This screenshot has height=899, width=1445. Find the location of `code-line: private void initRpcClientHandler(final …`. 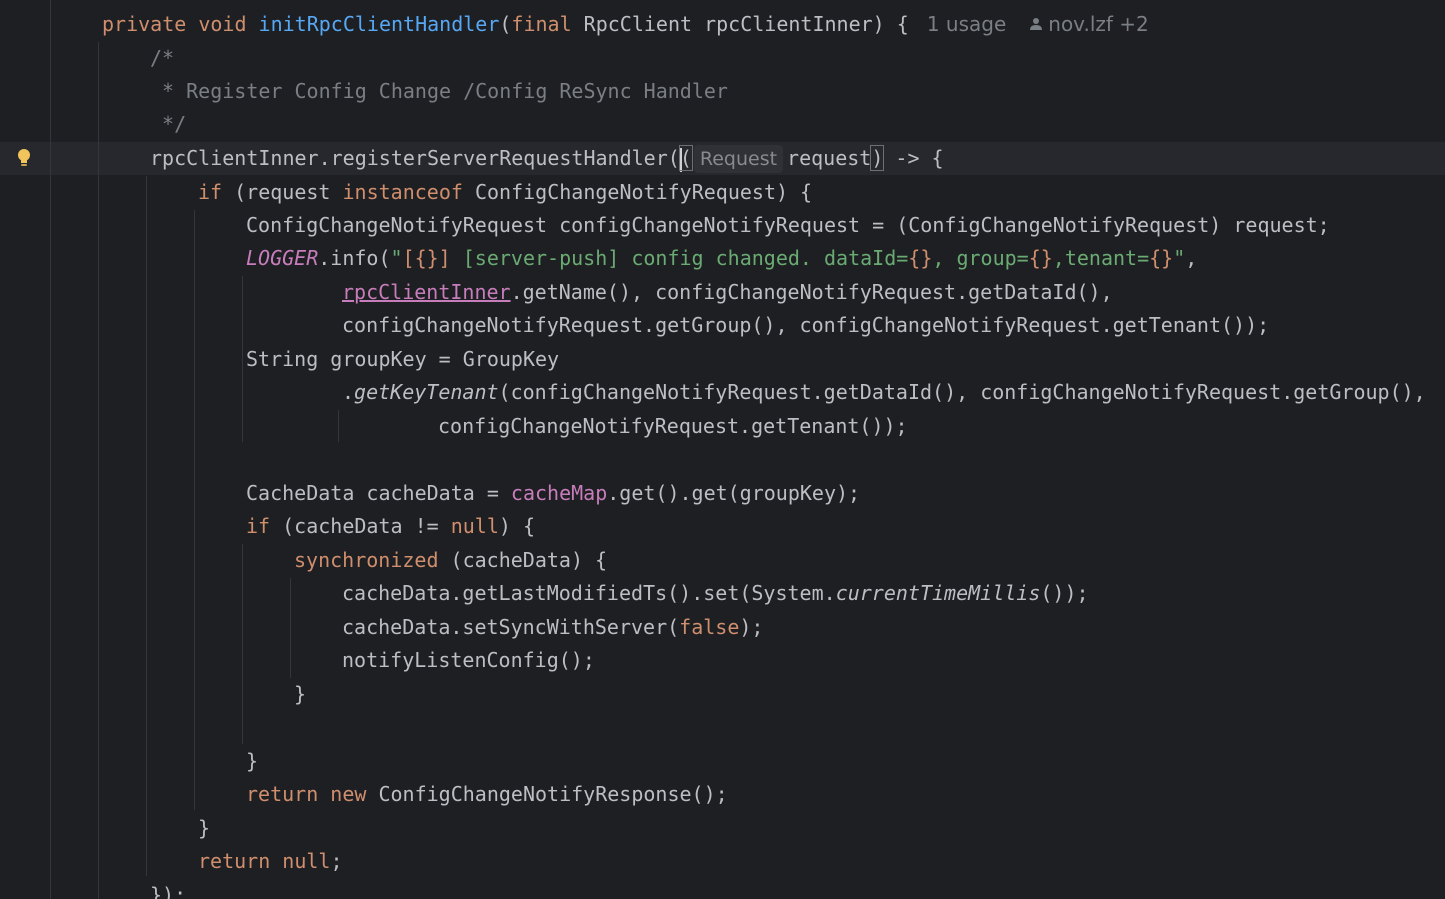

code-line: private void initRpcClientHandler(final … is located at coordinates (625, 24).